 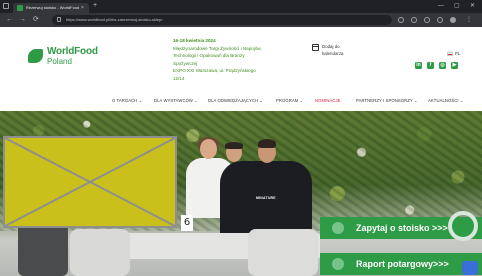 What do you see at coordinates (469, 20) in the screenshot?
I see `kebab-menu-icon: ⋮` at bounding box center [469, 20].